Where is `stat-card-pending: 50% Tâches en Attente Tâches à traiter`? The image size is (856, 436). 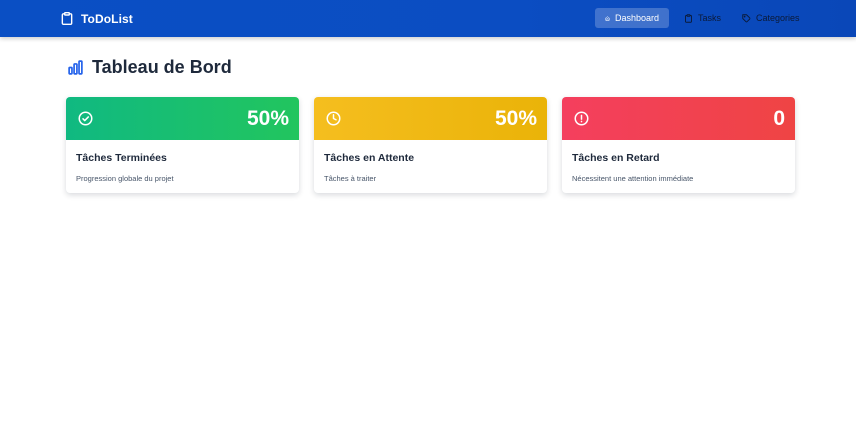
stat-card-pending: 50% Tâches en Attente Tâches à traiter is located at coordinates (430, 145).